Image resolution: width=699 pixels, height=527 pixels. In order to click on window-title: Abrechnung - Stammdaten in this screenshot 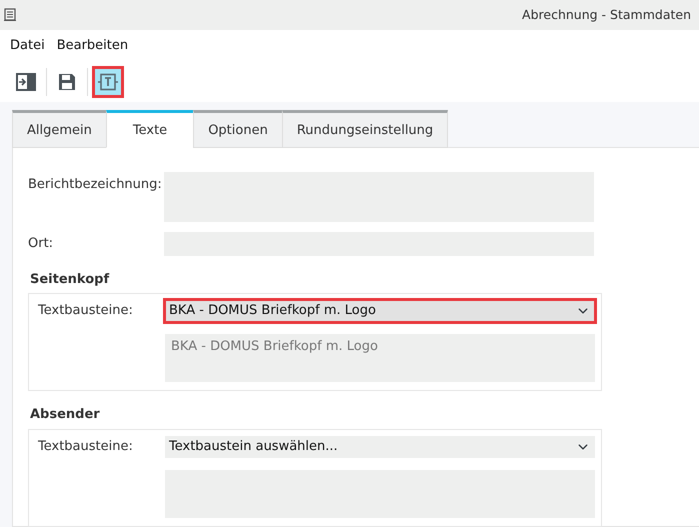, I will do `click(606, 15)`.